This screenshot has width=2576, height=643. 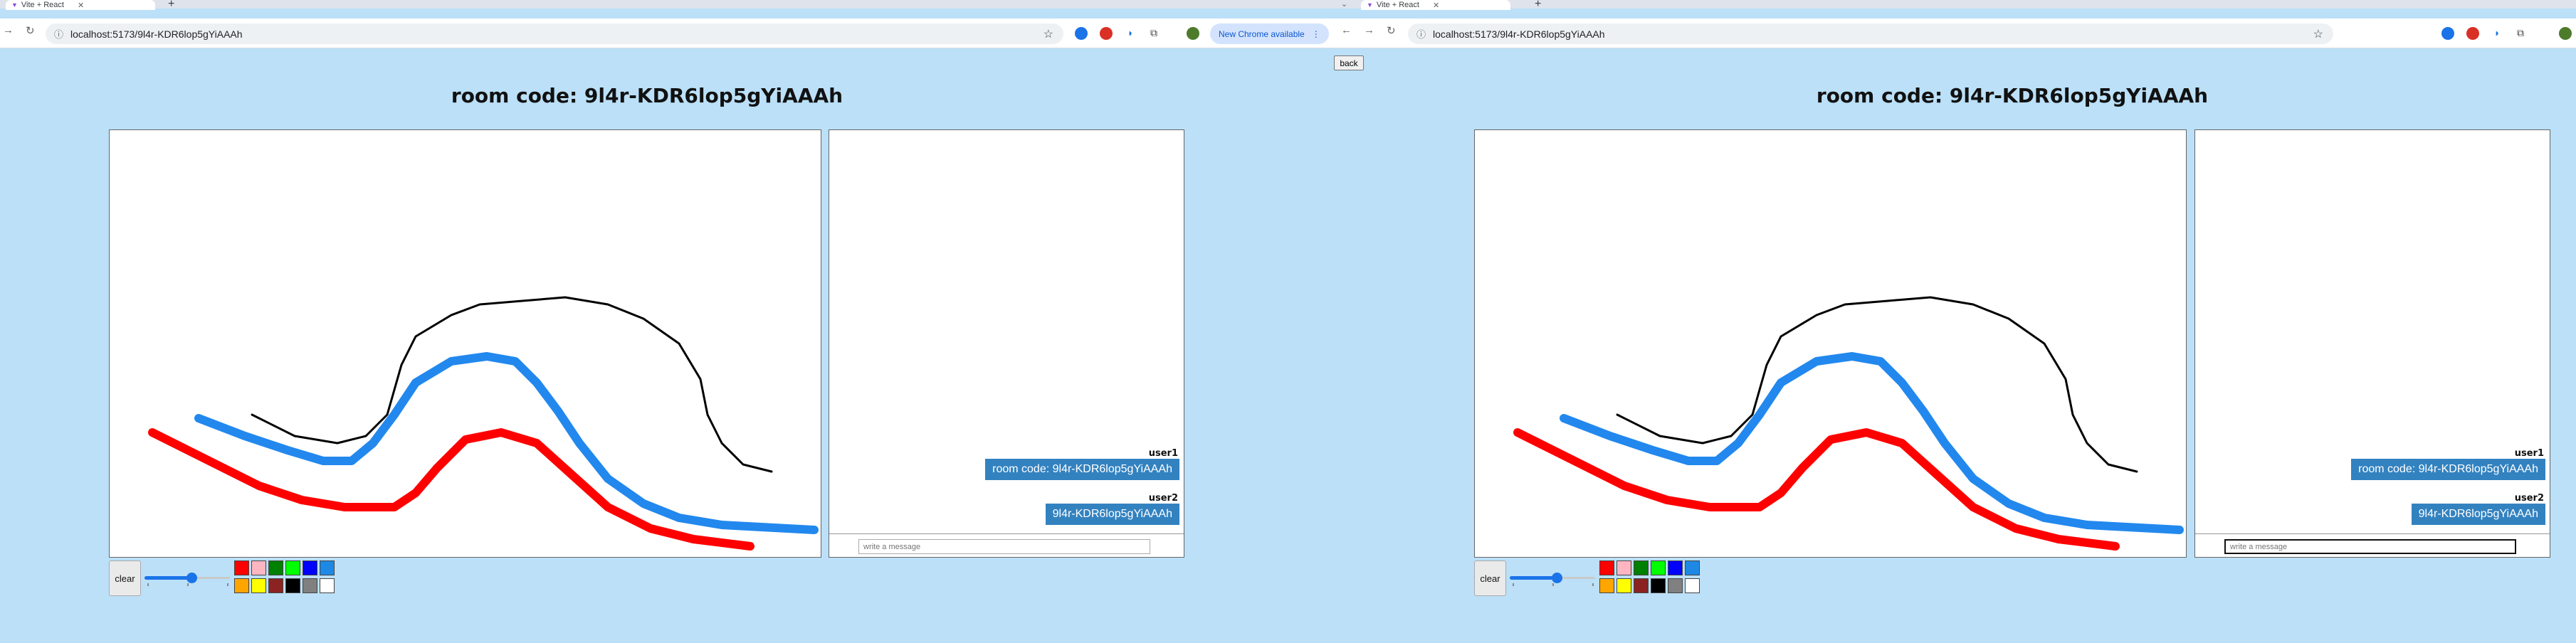 I want to click on new-chrome-label: New Chrome available, so click(x=1262, y=33).